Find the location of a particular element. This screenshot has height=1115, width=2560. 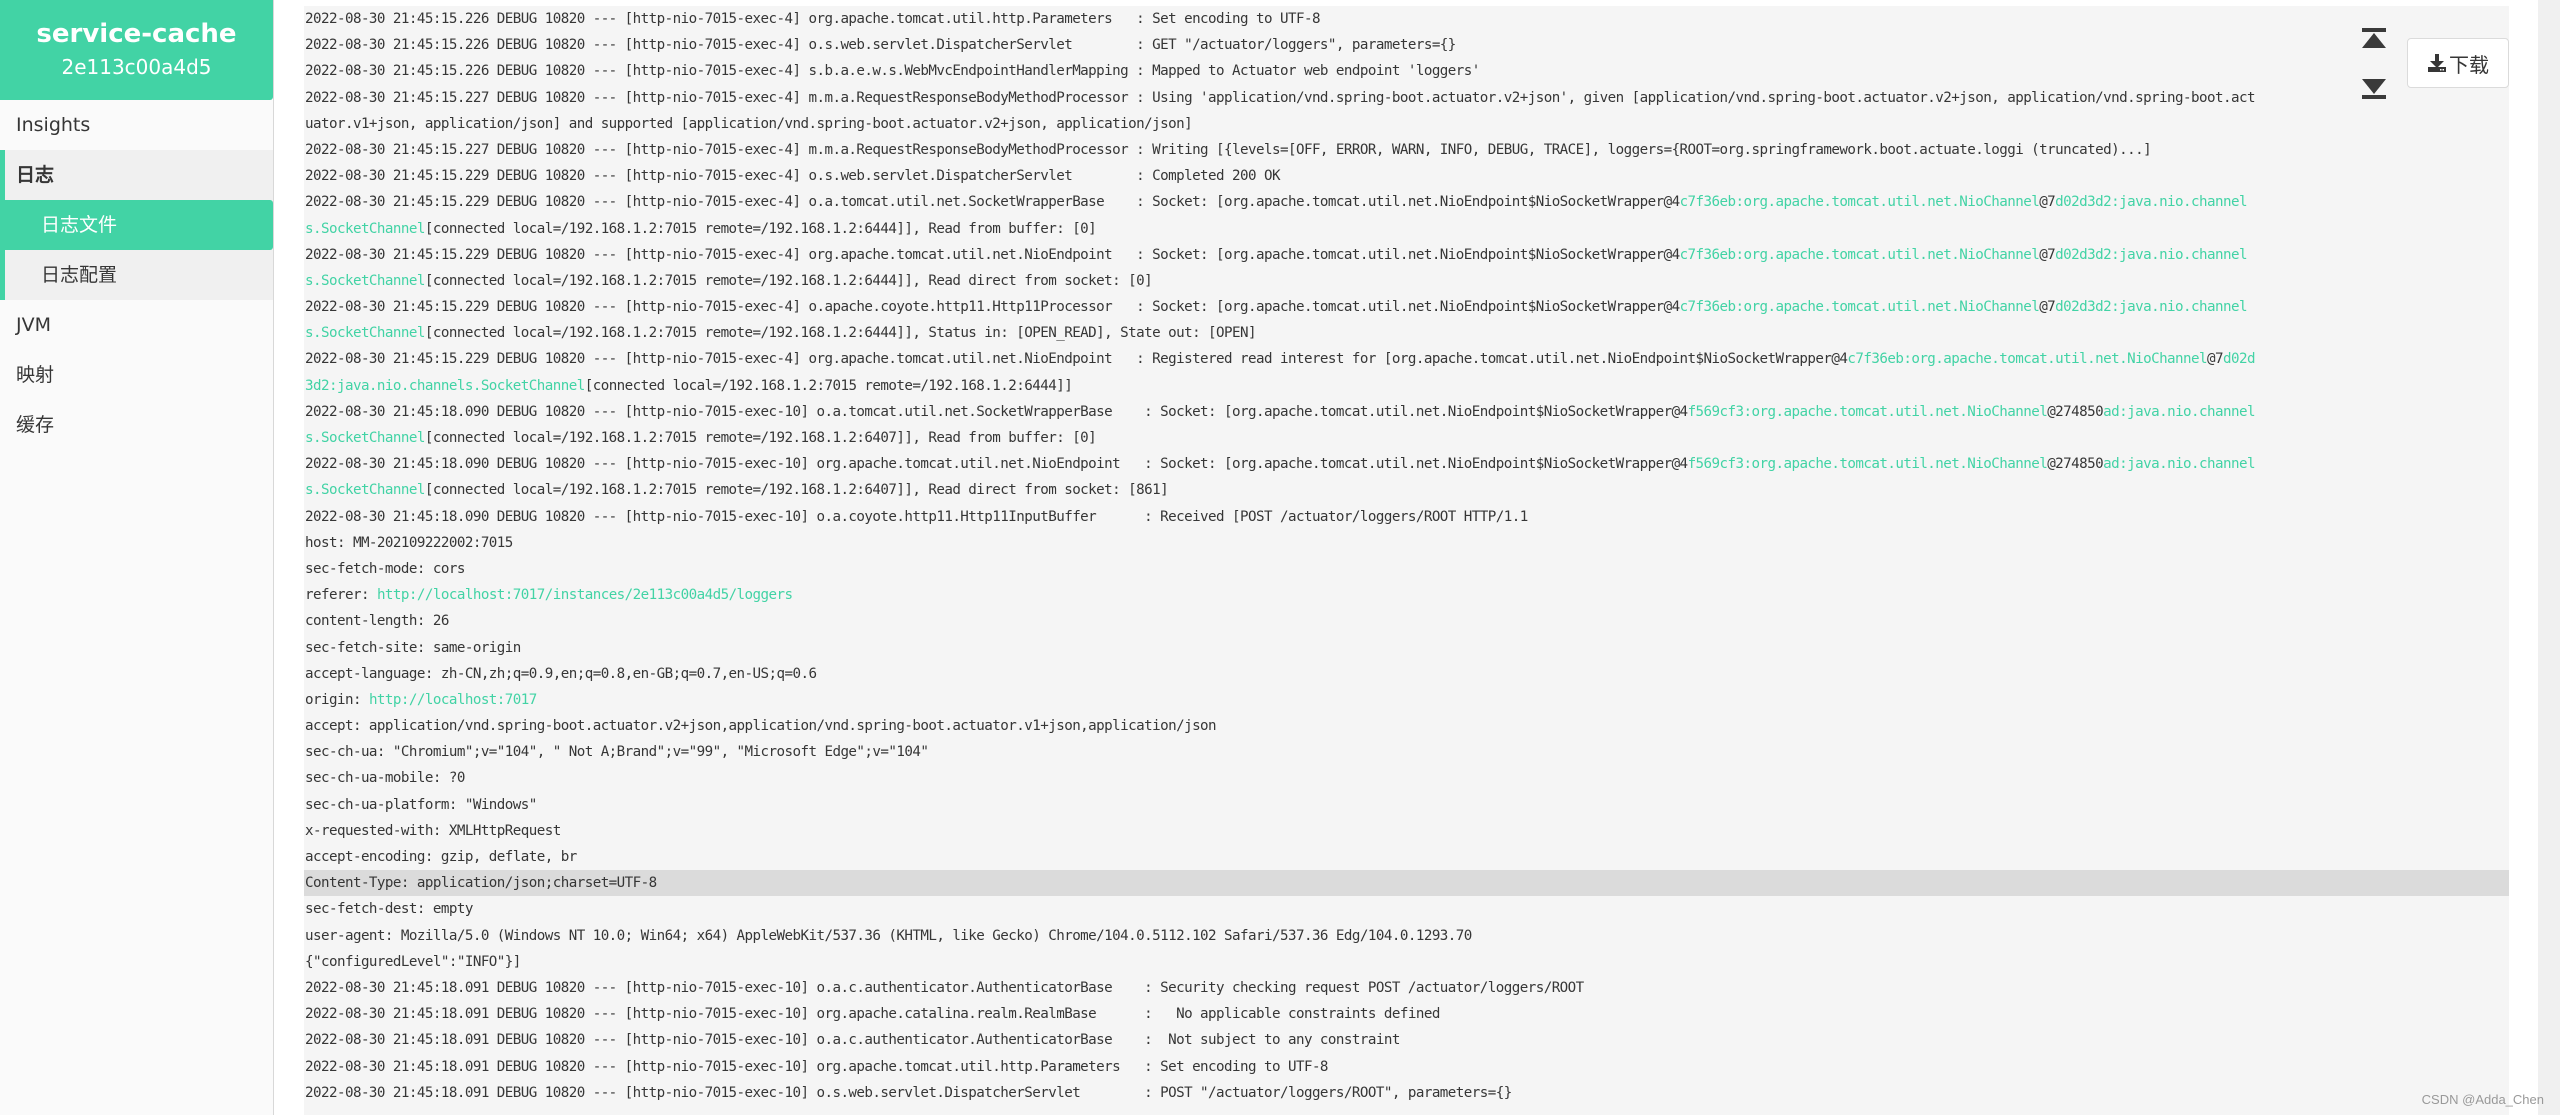

instance-id: 2e113c00a4d5 is located at coordinates (136, 67).